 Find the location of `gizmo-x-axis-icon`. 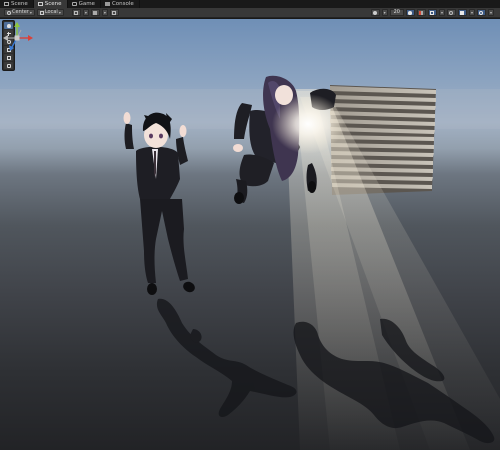

gizmo-x-axis-icon is located at coordinates (30, 38).